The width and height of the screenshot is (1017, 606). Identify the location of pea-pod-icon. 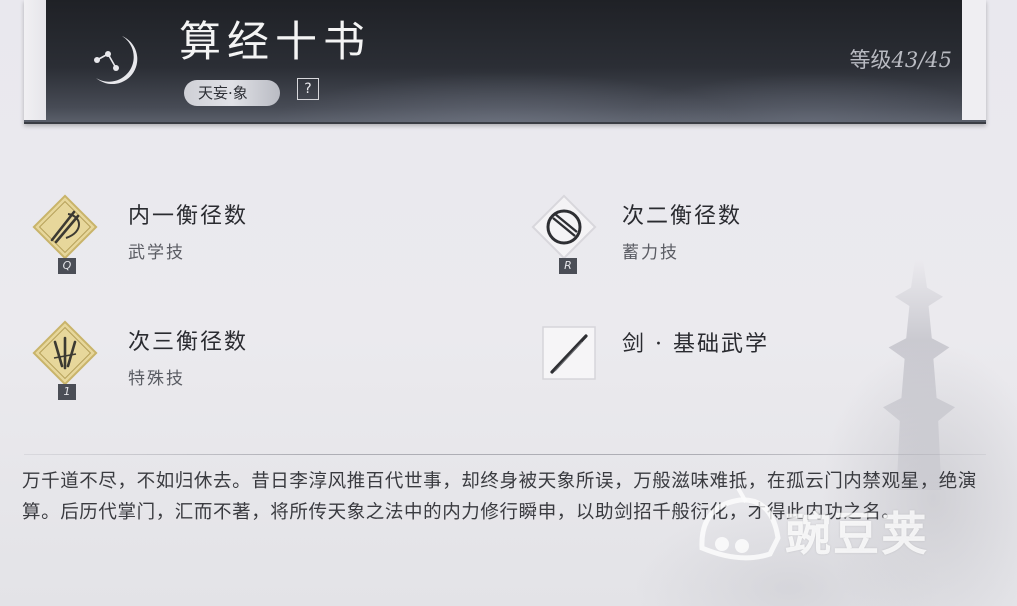
(740, 524).